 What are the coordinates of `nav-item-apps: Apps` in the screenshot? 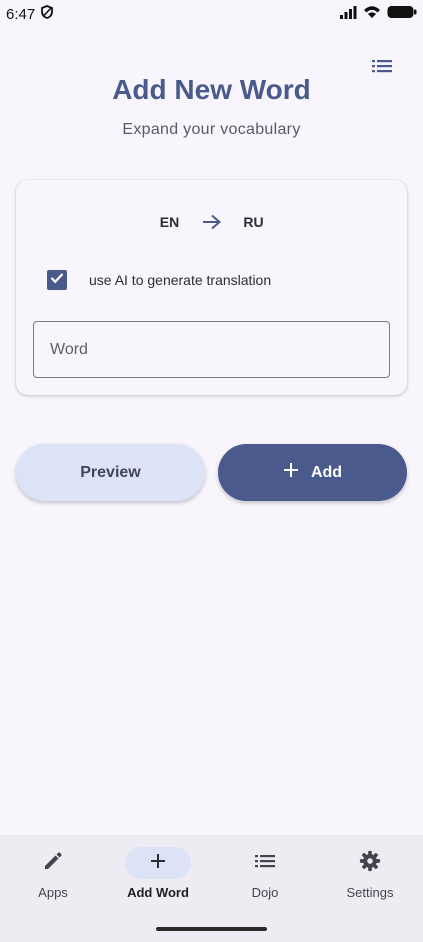 It's located at (53, 877).